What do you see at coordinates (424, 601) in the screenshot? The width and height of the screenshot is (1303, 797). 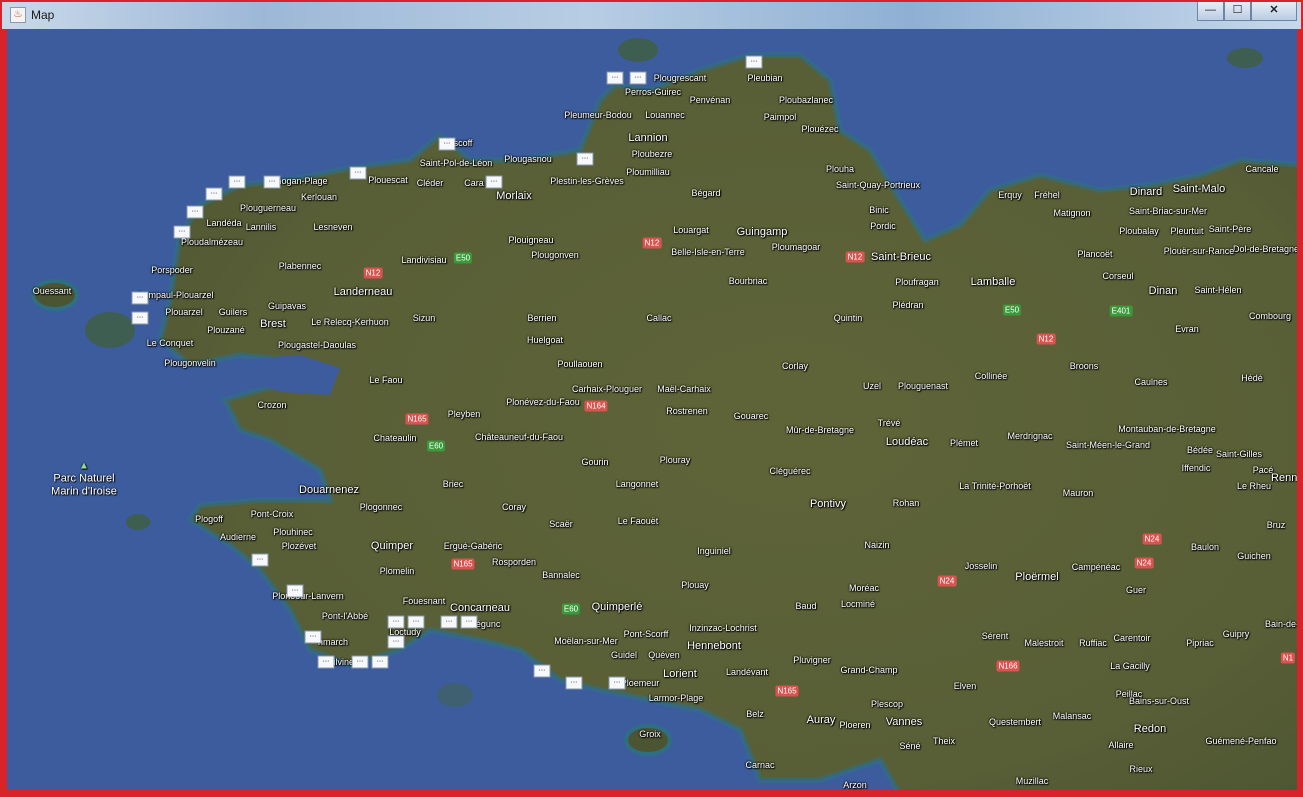 I see `place-label: Fouesnant` at bounding box center [424, 601].